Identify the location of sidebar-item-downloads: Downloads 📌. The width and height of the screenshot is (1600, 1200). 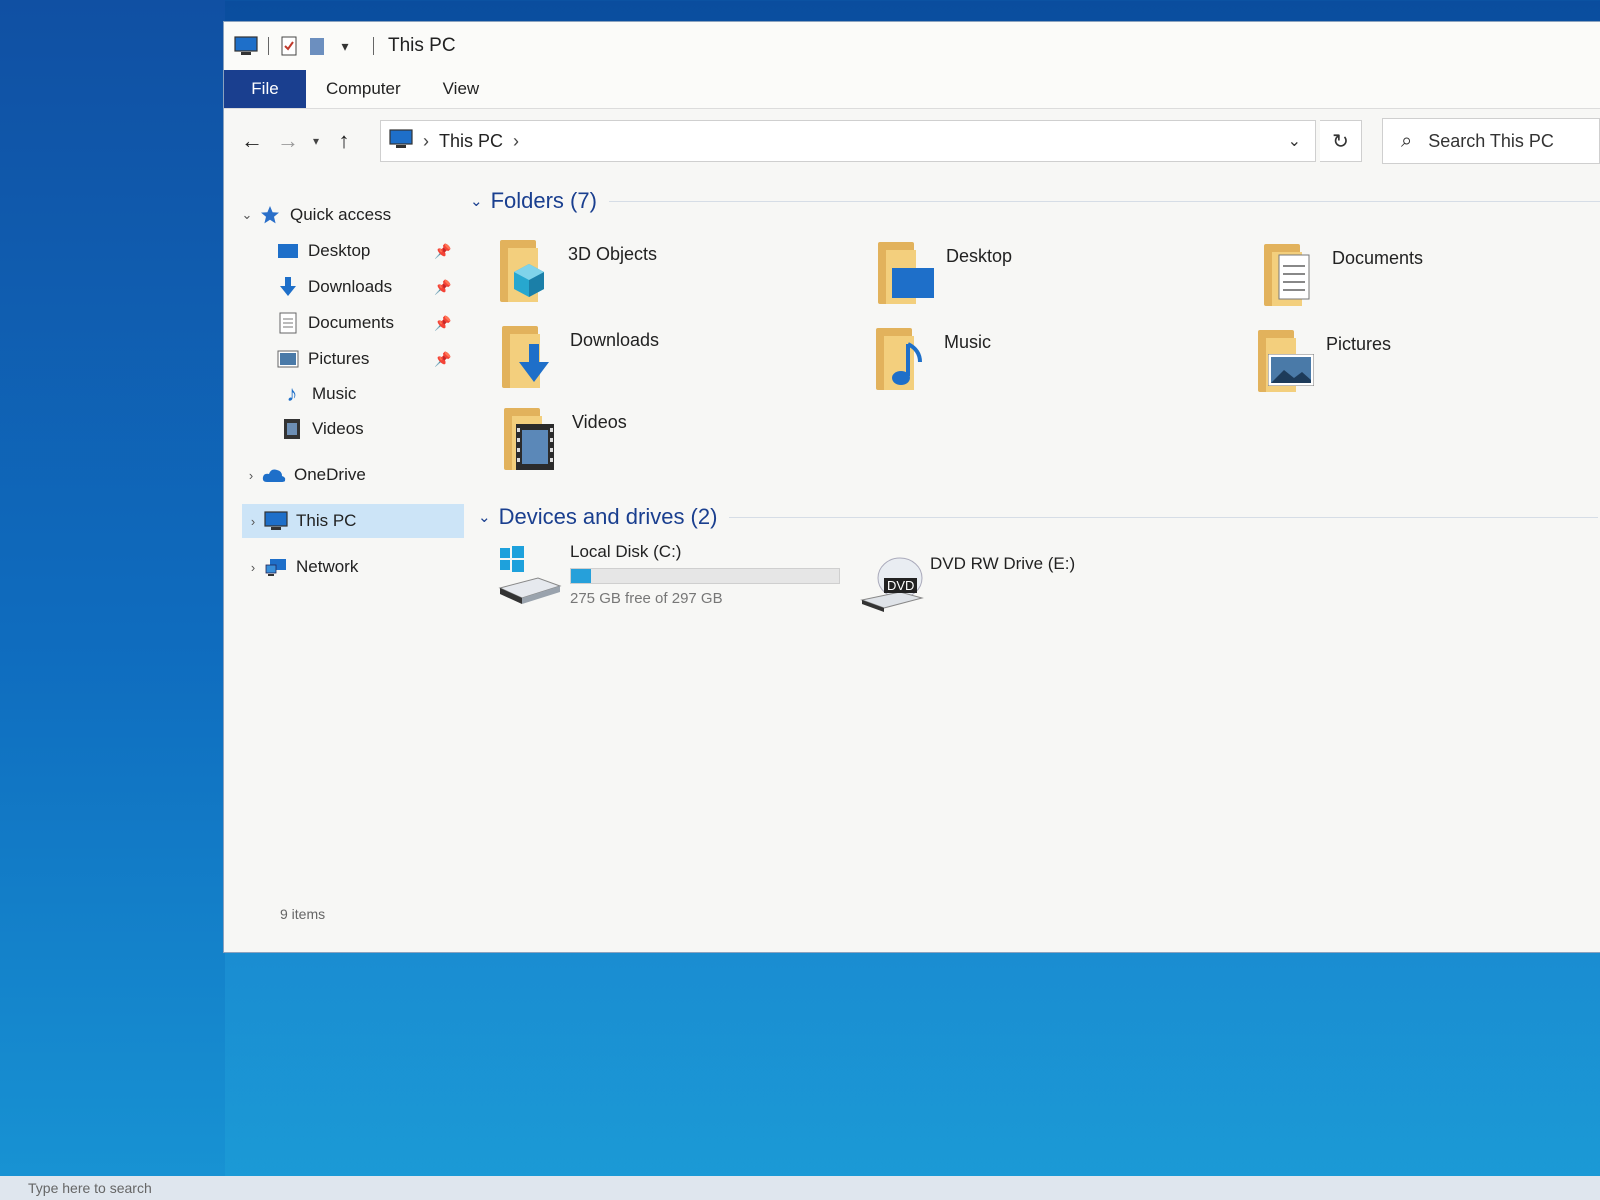
(353, 287).